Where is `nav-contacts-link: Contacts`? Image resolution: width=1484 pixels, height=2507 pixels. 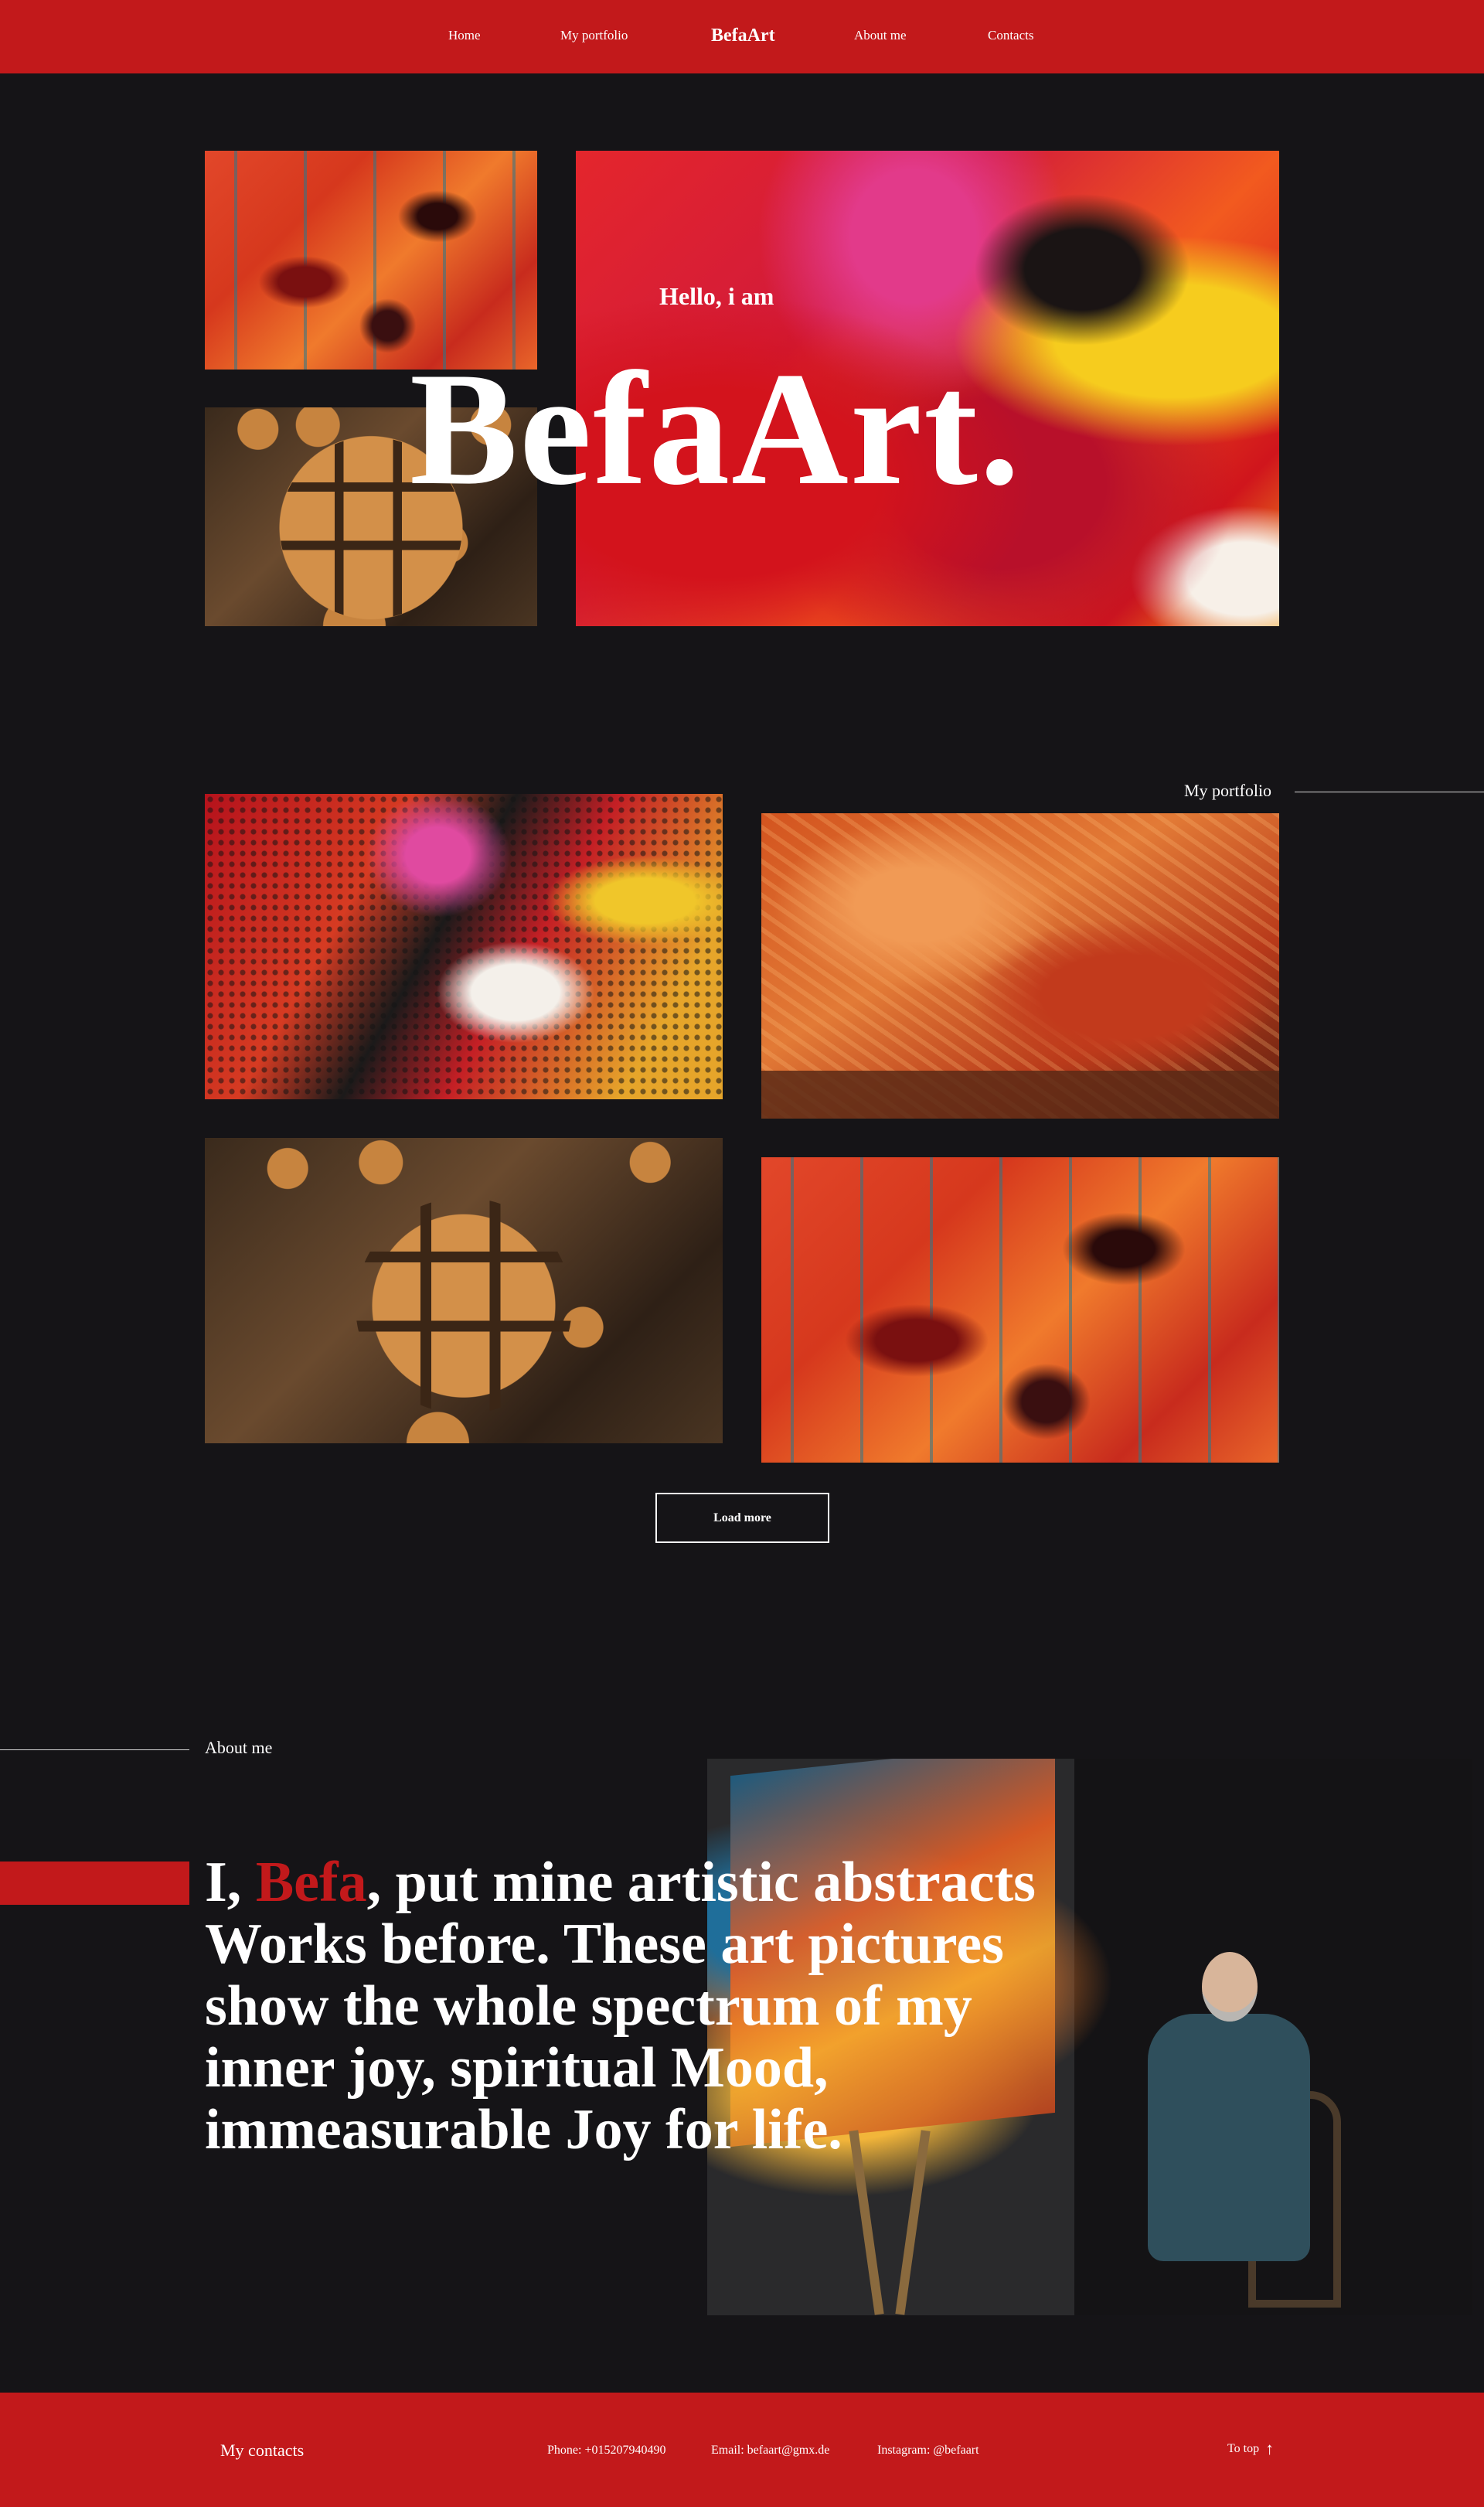 nav-contacts-link: Contacts is located at coordinates (1011, 35).